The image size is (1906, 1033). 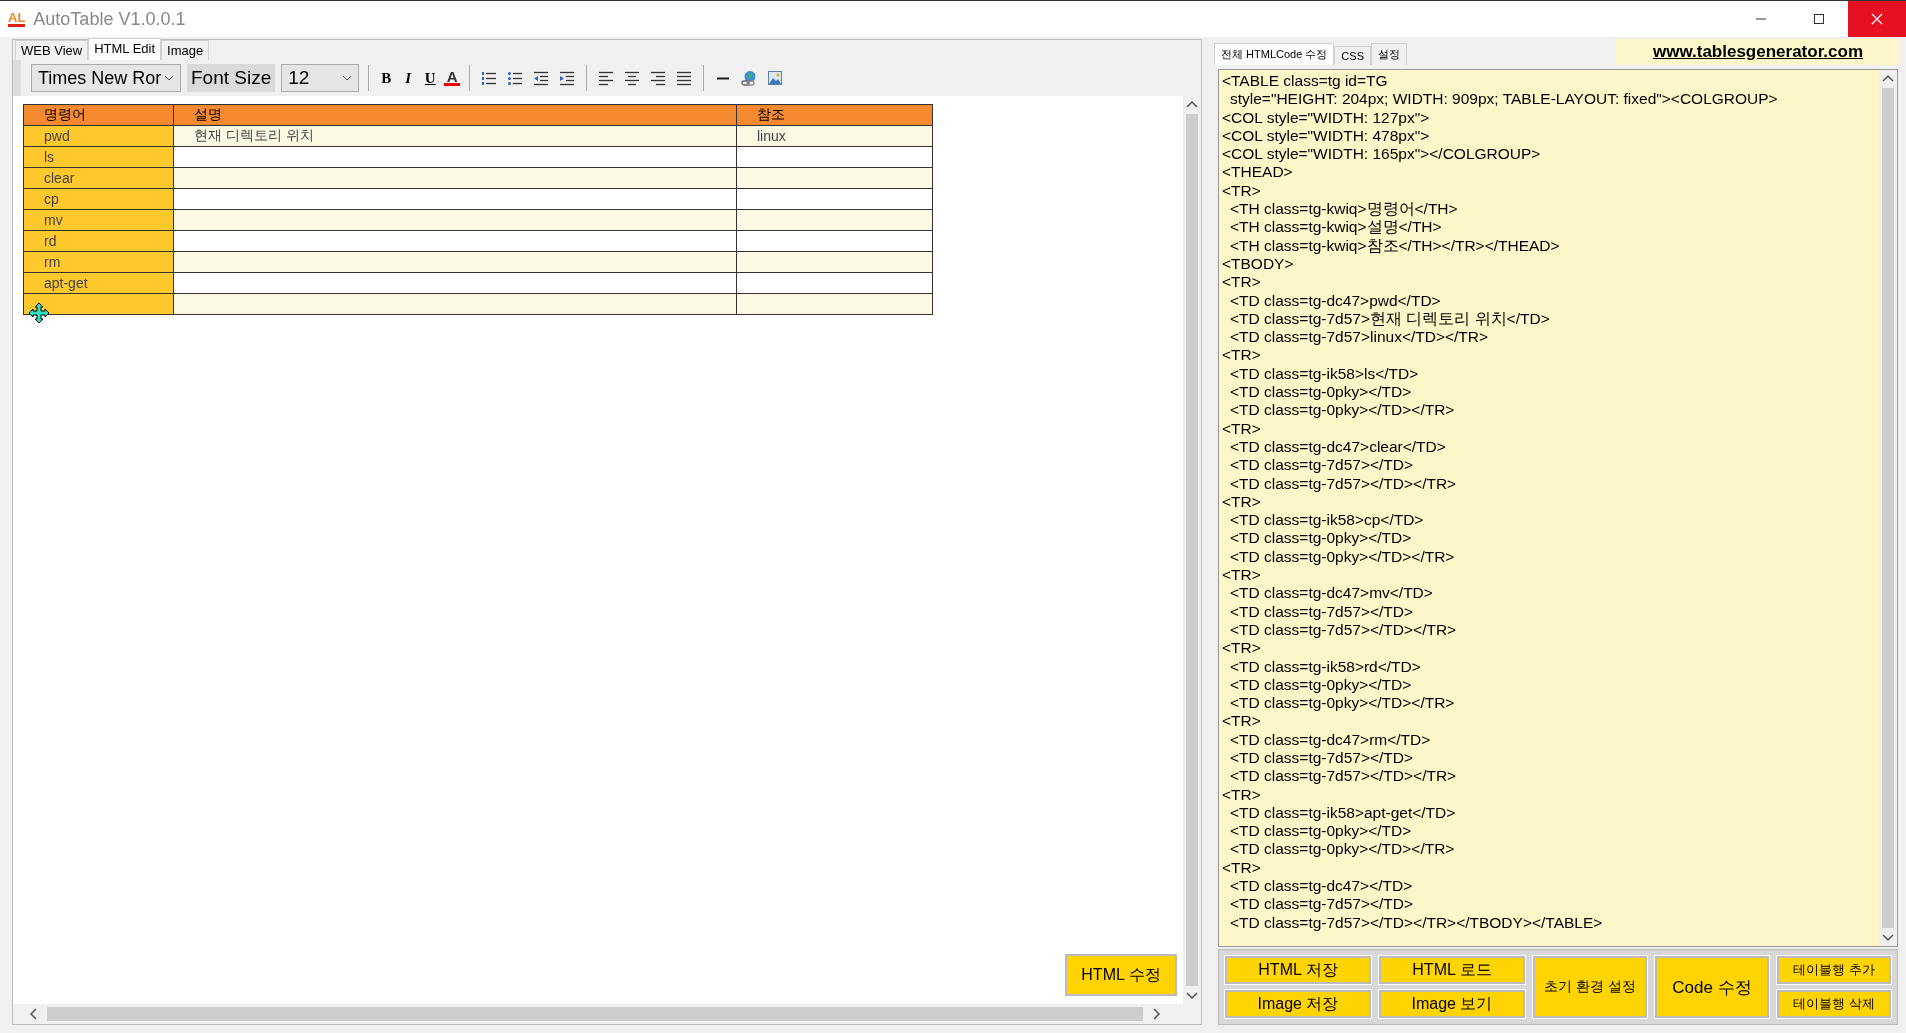 I want to click on move-icon, so click(x=39, y=313).